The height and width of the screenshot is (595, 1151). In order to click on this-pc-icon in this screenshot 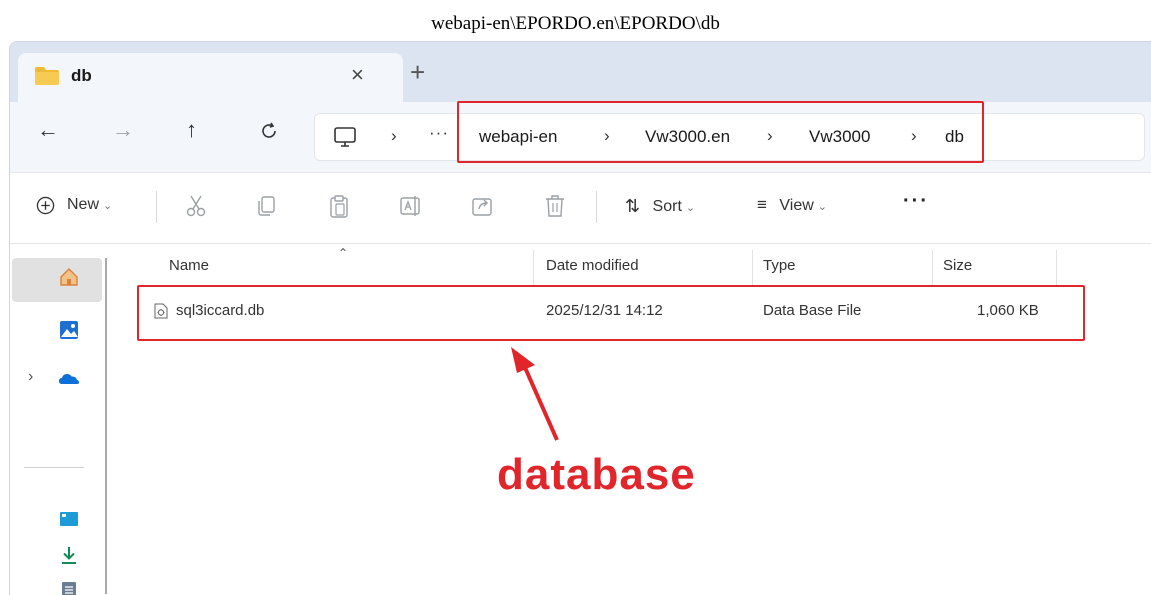, I will do `click(345, 137)`.